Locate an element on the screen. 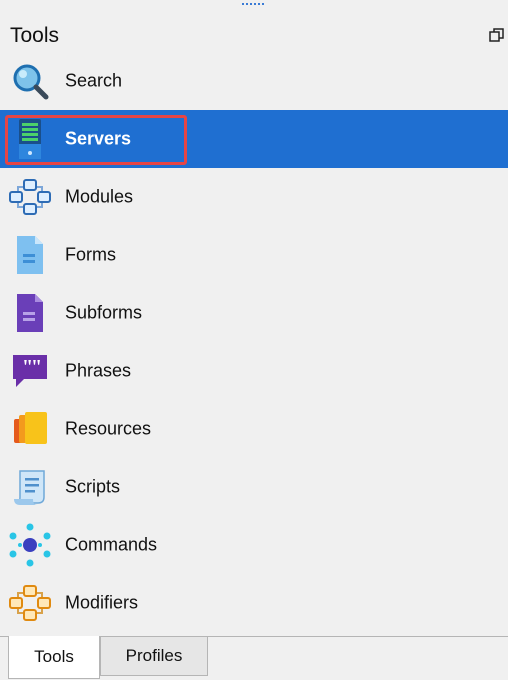 The width and height of the screenshot is (508, 680). tool-item-label: Modules is located at coordinates (99, 196).